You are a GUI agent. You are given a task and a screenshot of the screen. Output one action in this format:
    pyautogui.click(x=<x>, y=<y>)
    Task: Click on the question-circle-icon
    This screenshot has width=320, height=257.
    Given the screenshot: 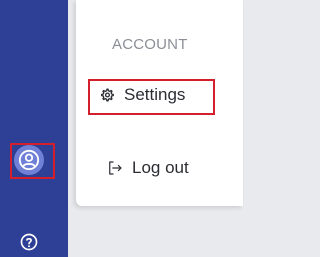 What is the action you would take?
    pyautogui.click(x=29, y=242)
    